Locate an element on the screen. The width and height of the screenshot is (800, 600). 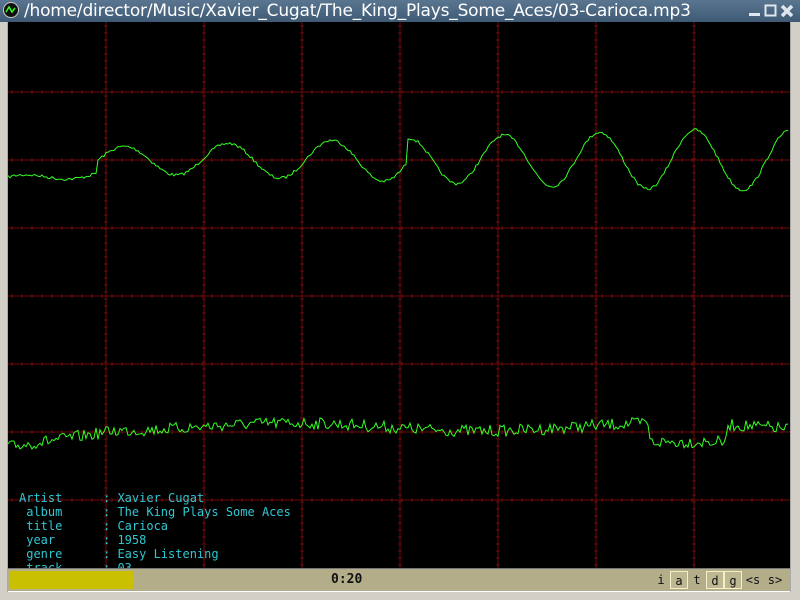
info-value: : Xavier Cugat is located at coordinates (154, 498).